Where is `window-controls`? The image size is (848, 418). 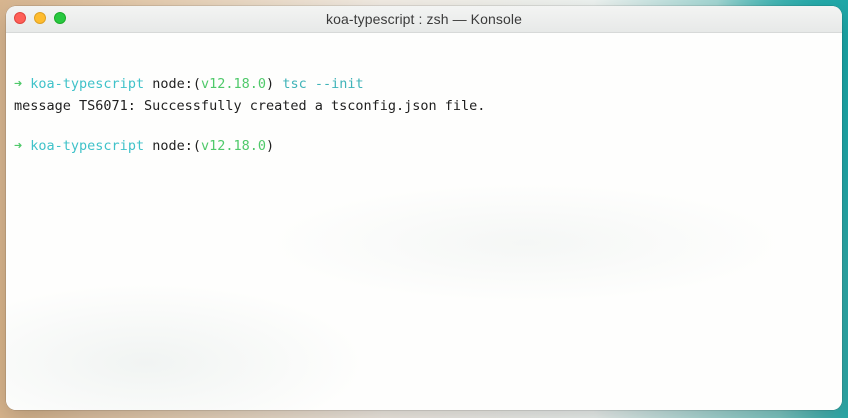
window-controls is located at coordinates (40, 18).